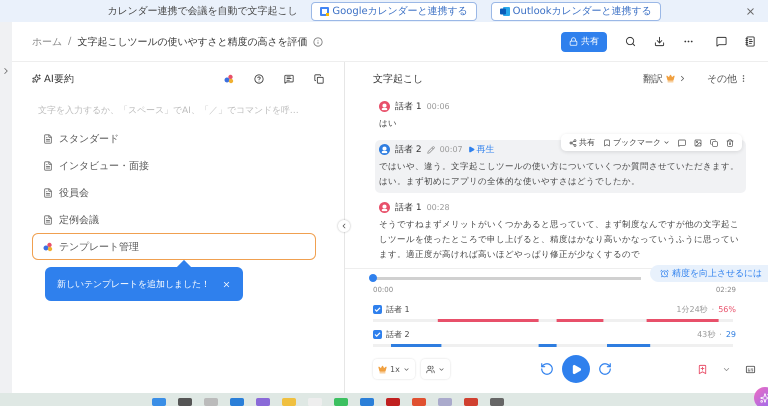 The width and height of the screenshot is (768, 406). I want to click on notes-icon, so click(750, 41).